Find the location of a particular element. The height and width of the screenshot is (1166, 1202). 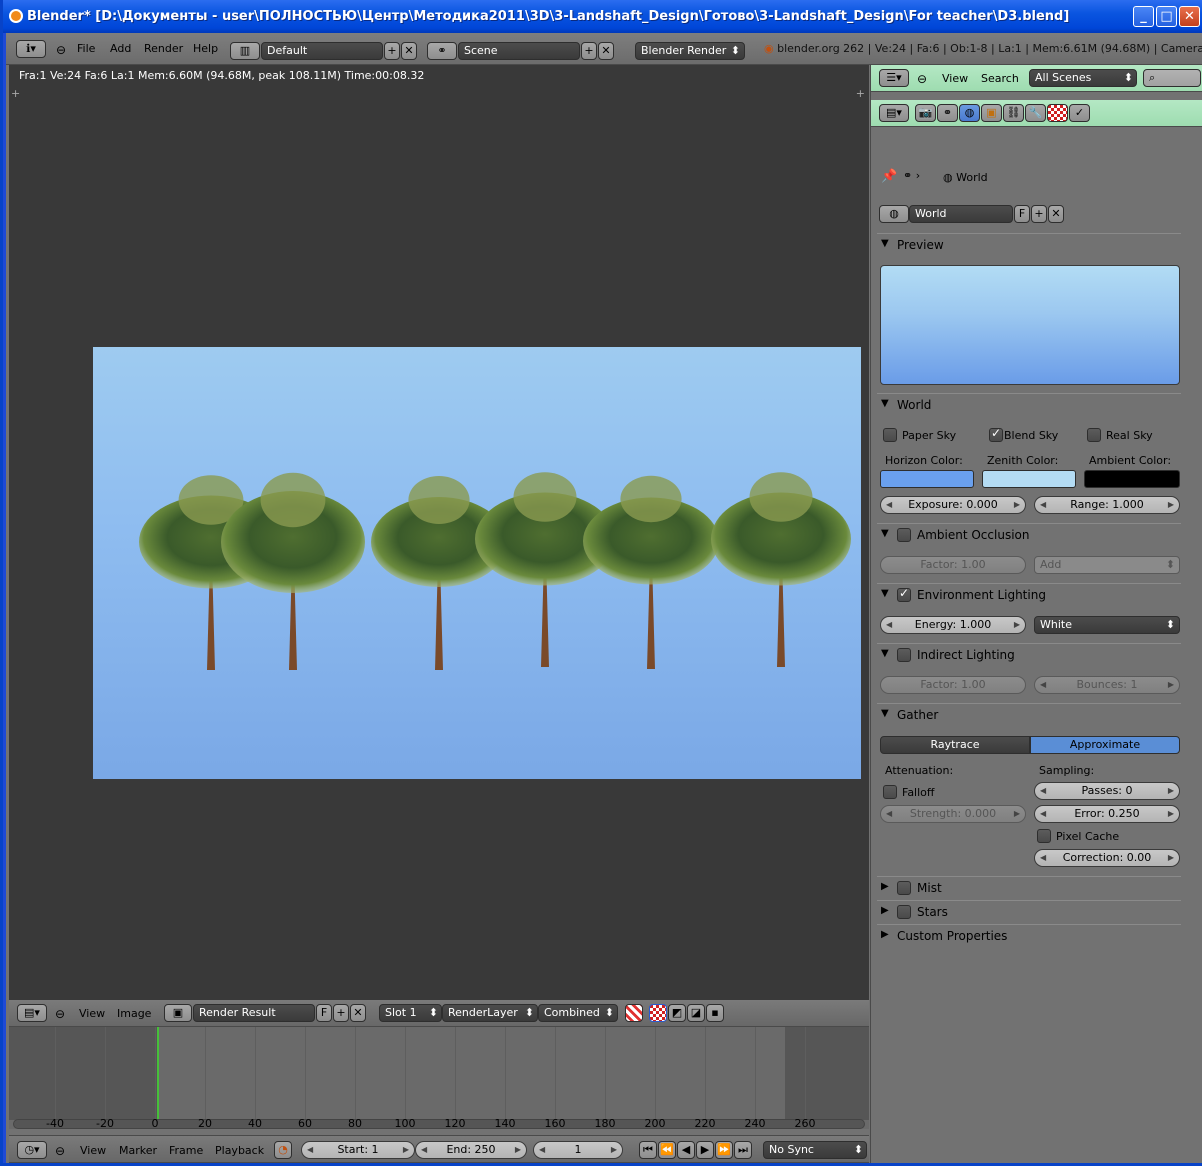

error-field: ◀ Error: 0.250 ▶ is located at coordinates (1107, 814).